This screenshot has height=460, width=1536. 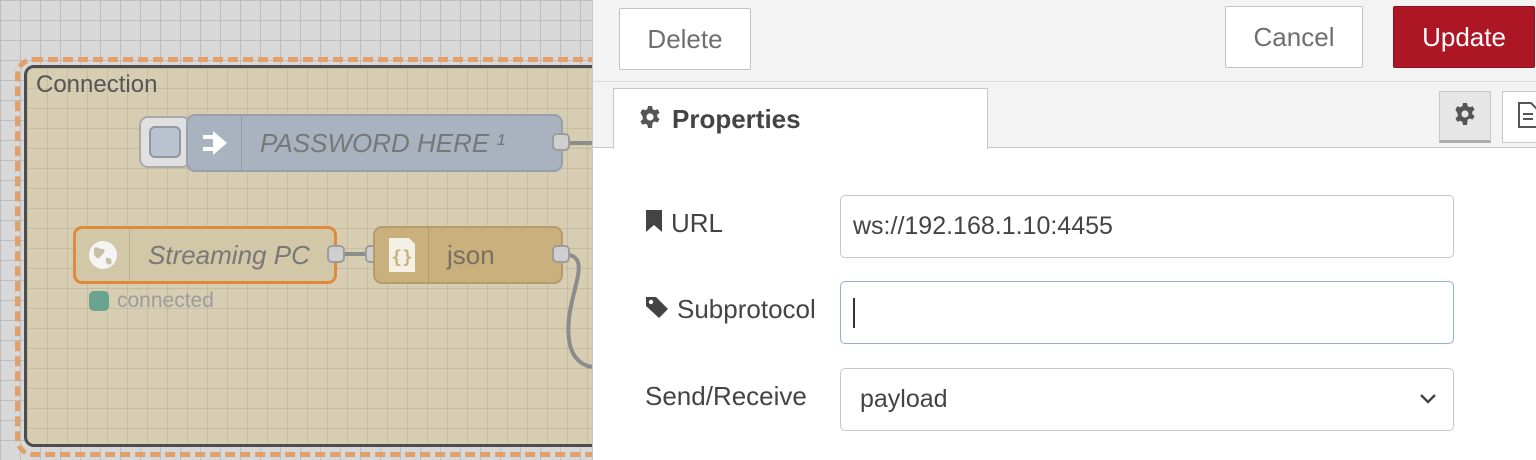 I want to click on url-row: URL, so click(x=684, y=223).